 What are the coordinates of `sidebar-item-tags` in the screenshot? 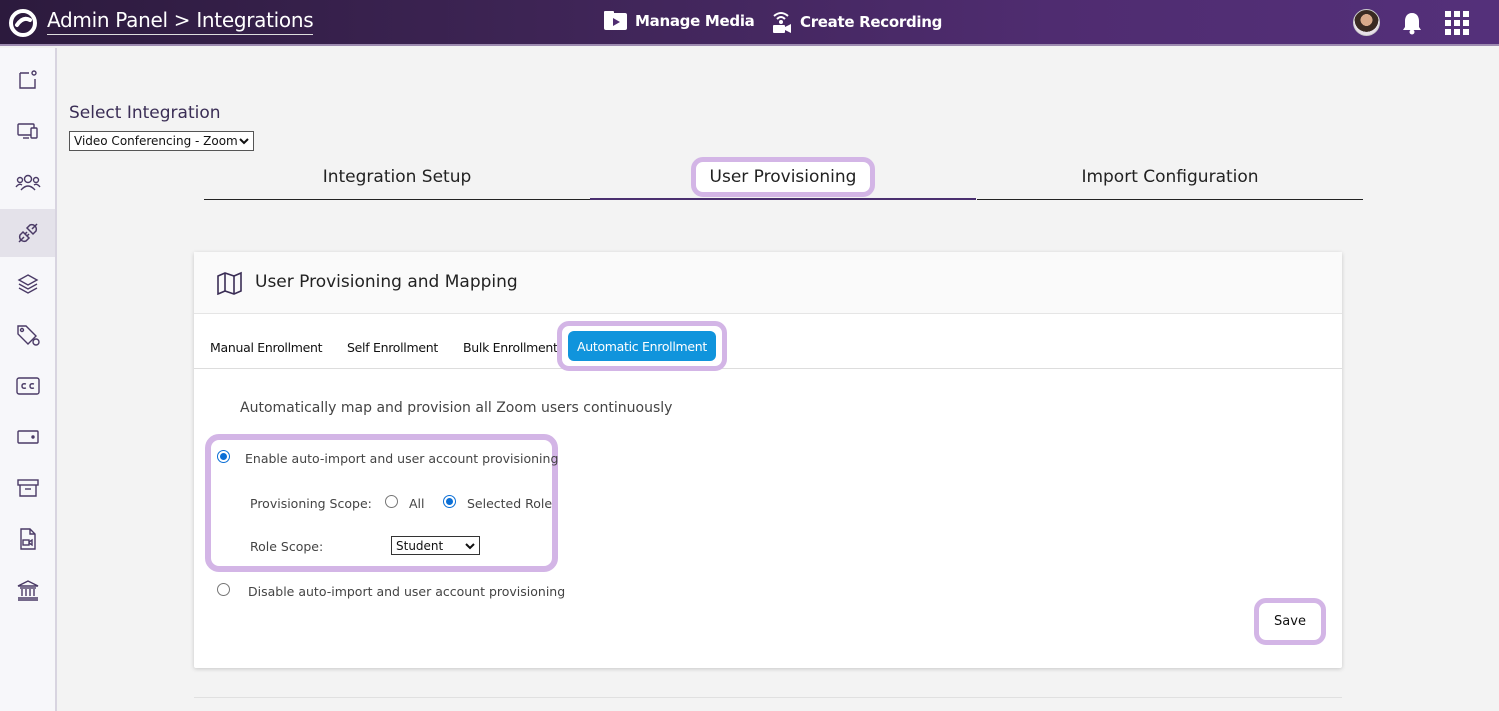 It's located at (27, 335).